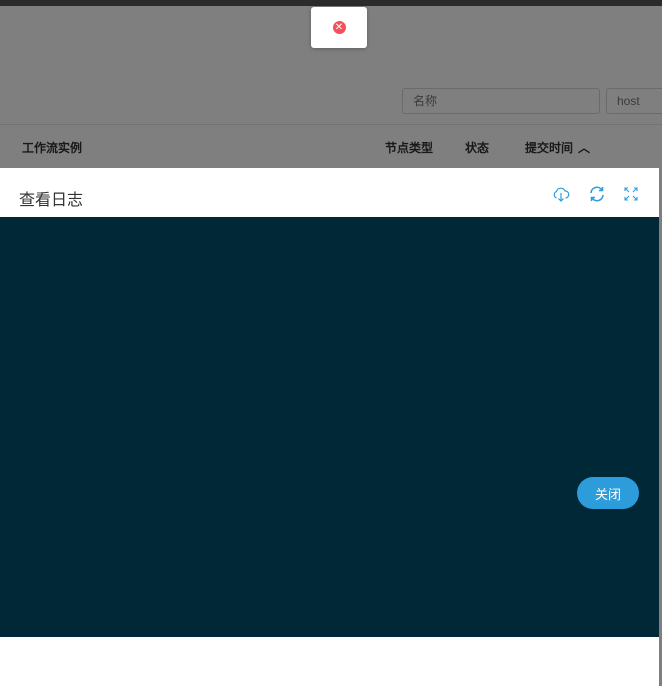 The image size is (662, 686). What do you see at coordinates (631, 194) in the screenshot?
I see `fullscreen-icon` at bounding box center [631, 194].